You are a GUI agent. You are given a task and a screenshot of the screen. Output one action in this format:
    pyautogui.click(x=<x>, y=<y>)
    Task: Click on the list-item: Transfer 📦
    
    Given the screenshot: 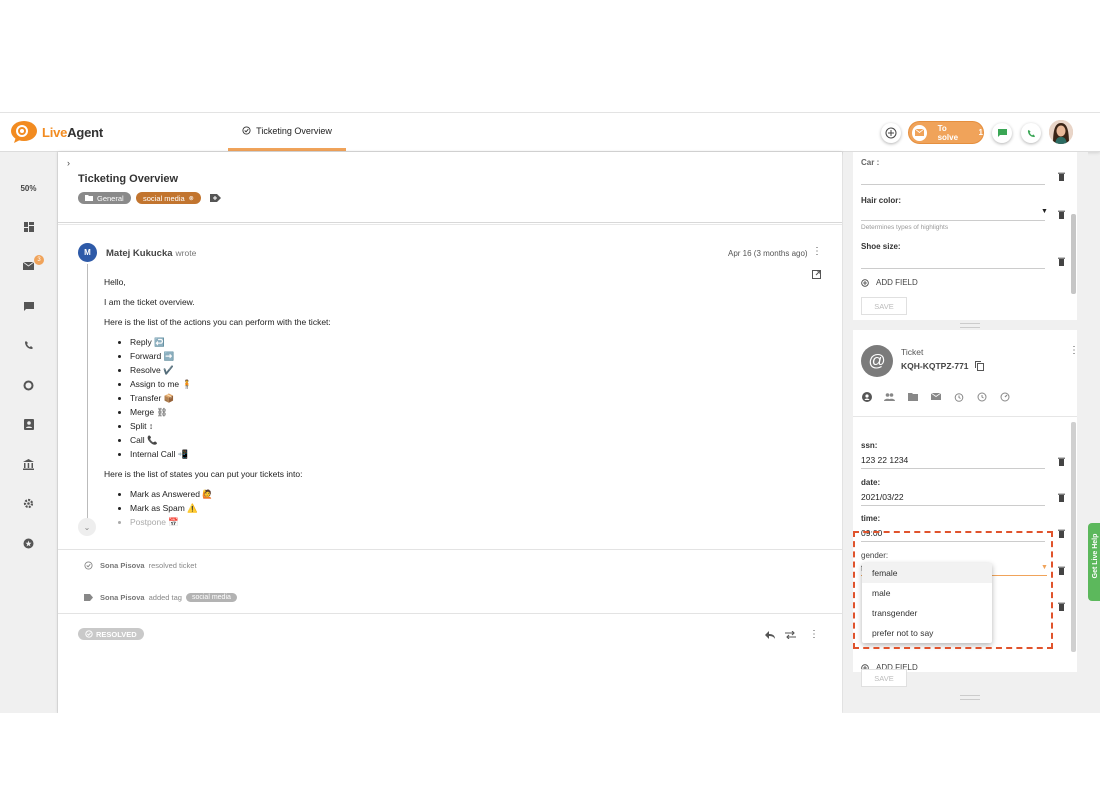 What is the action you would take?
    pyautogui.click(x=447, y=398)
    